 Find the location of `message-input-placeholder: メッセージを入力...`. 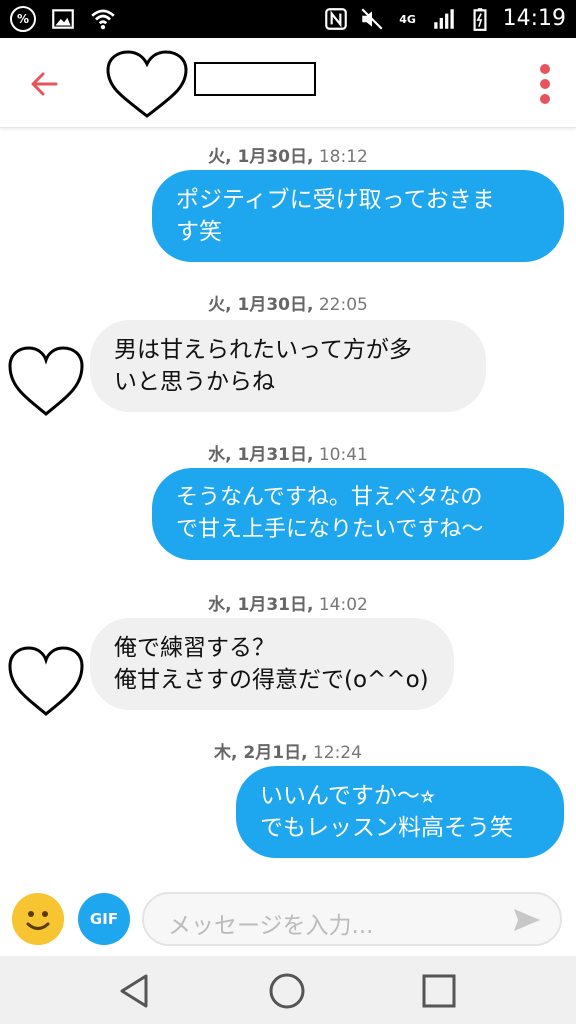

message-input-placeholder: メッセージを入力... is located at coordinates (271, 926).